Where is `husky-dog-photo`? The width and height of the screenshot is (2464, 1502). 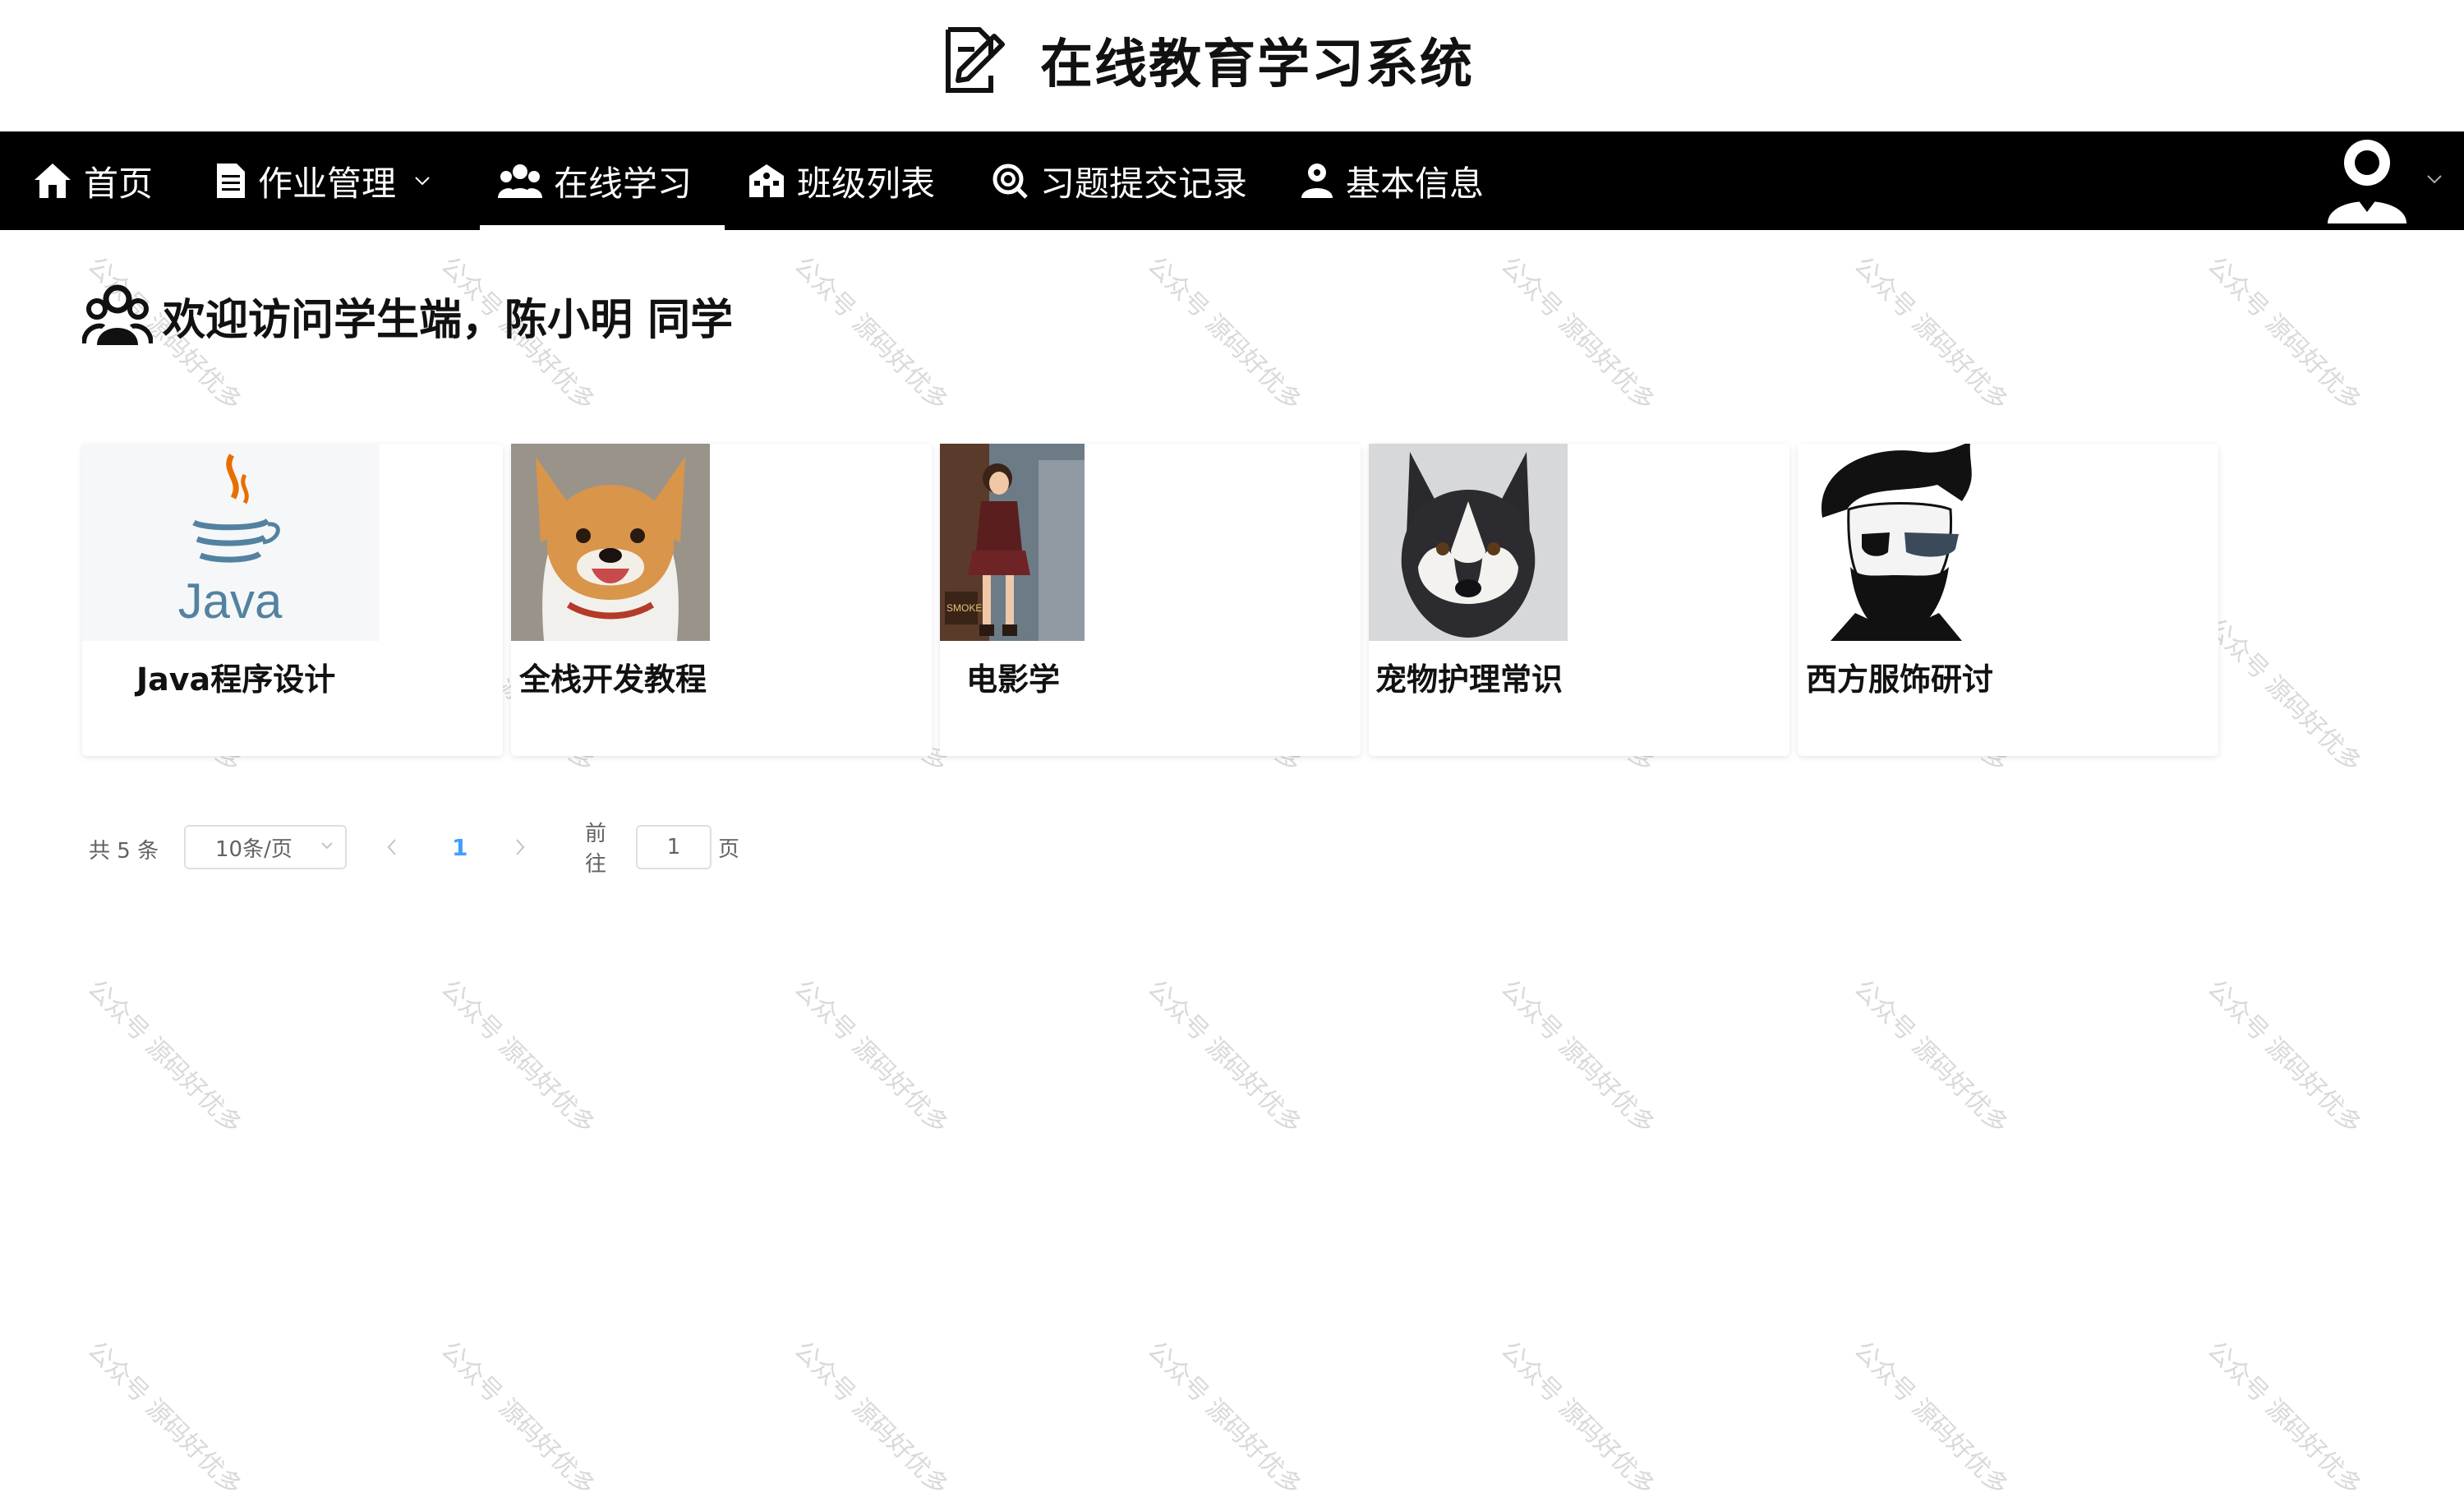 husky-dog-photo is located at coordinates (1468, 542).